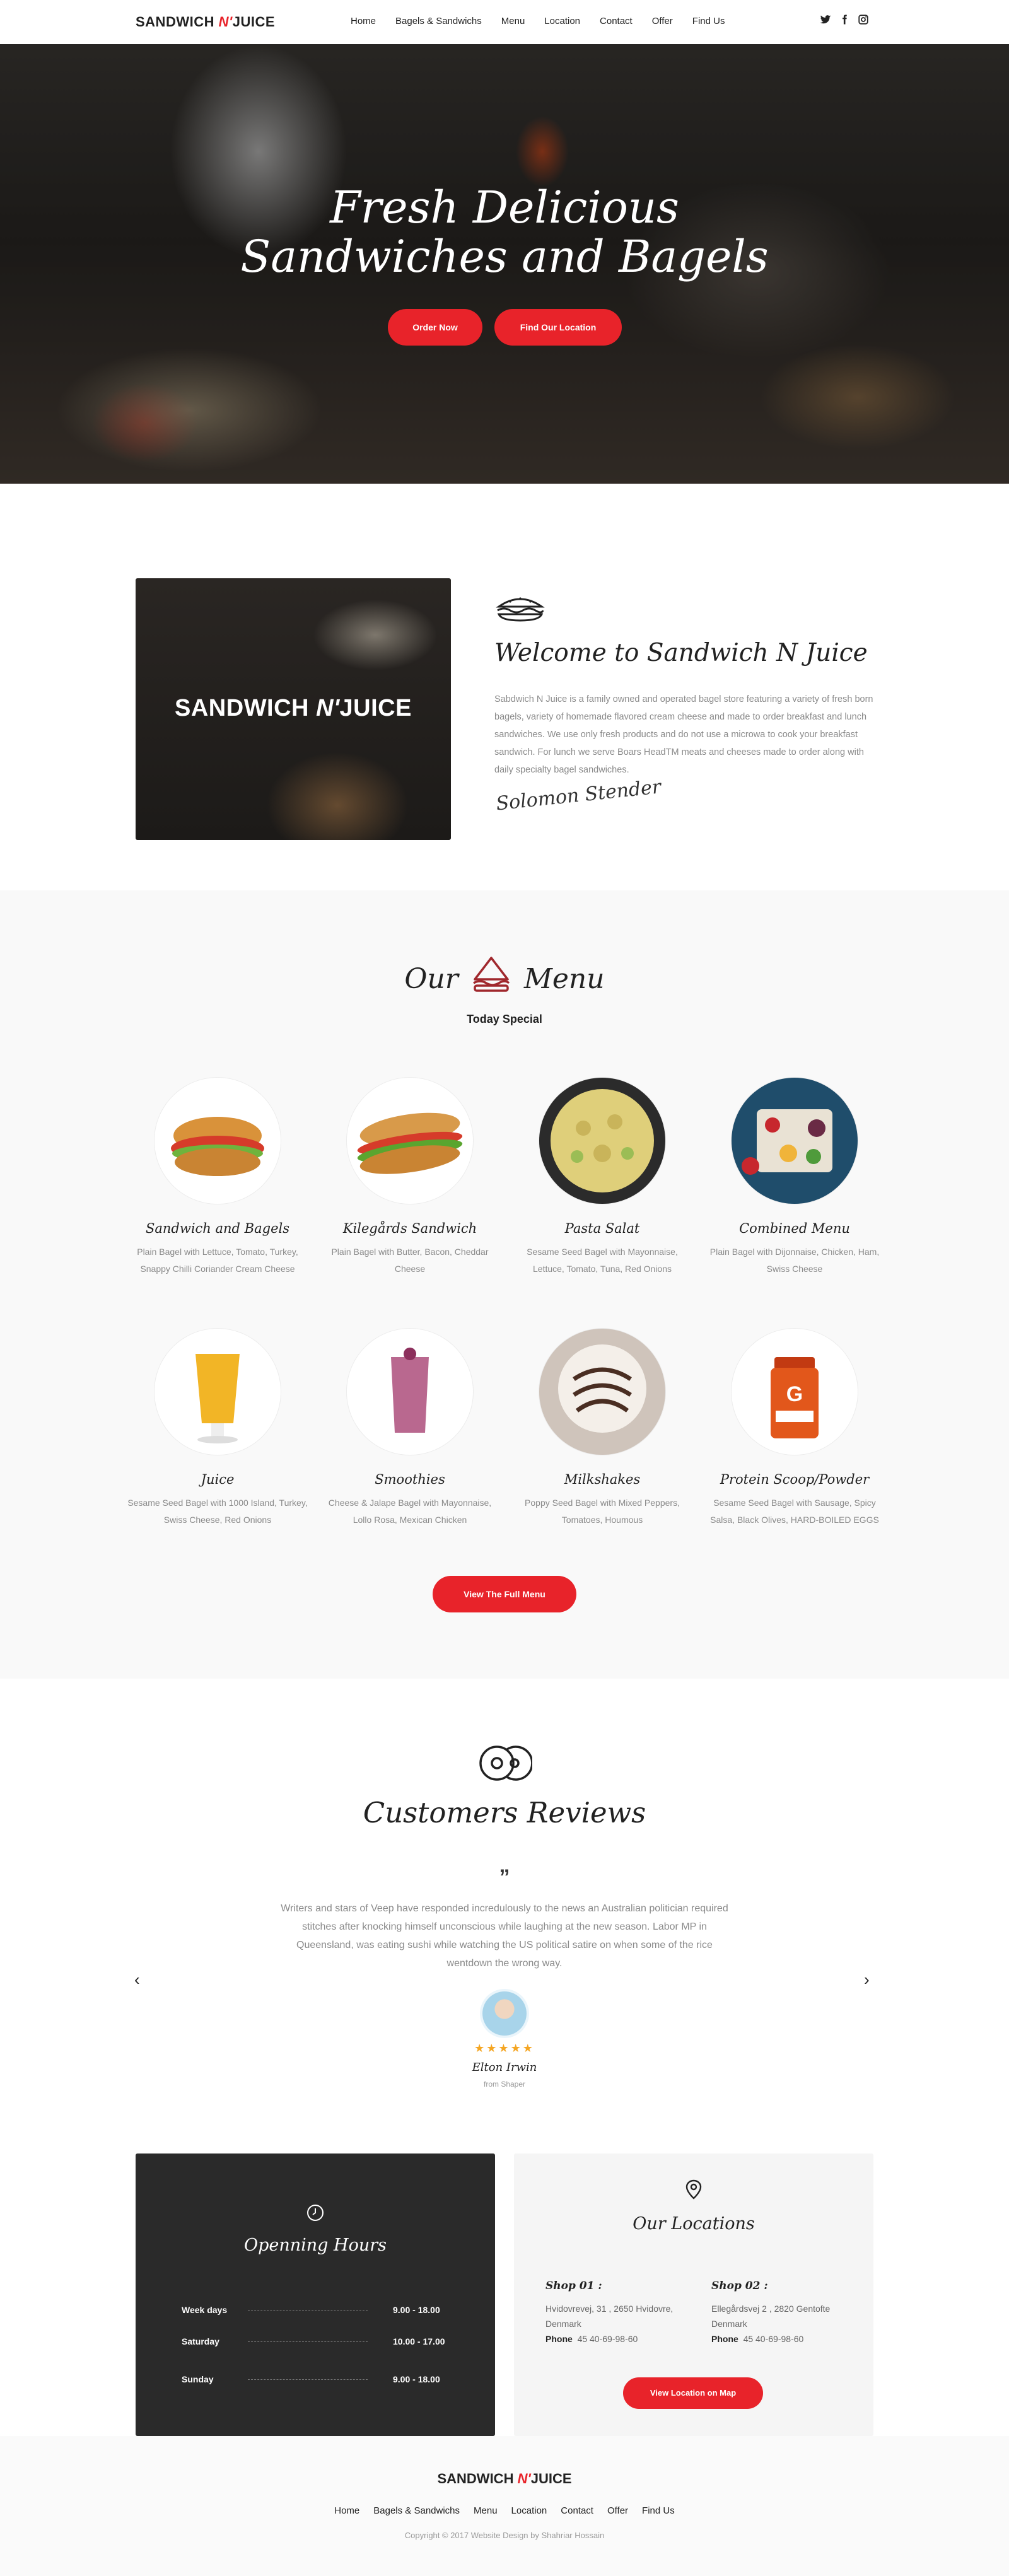 This screenshot has width=1009, height=2576. I want to click on shop-address: Ellegårdsvej 2 , 2820 Gentofte Denmark, so click(771, 2317).